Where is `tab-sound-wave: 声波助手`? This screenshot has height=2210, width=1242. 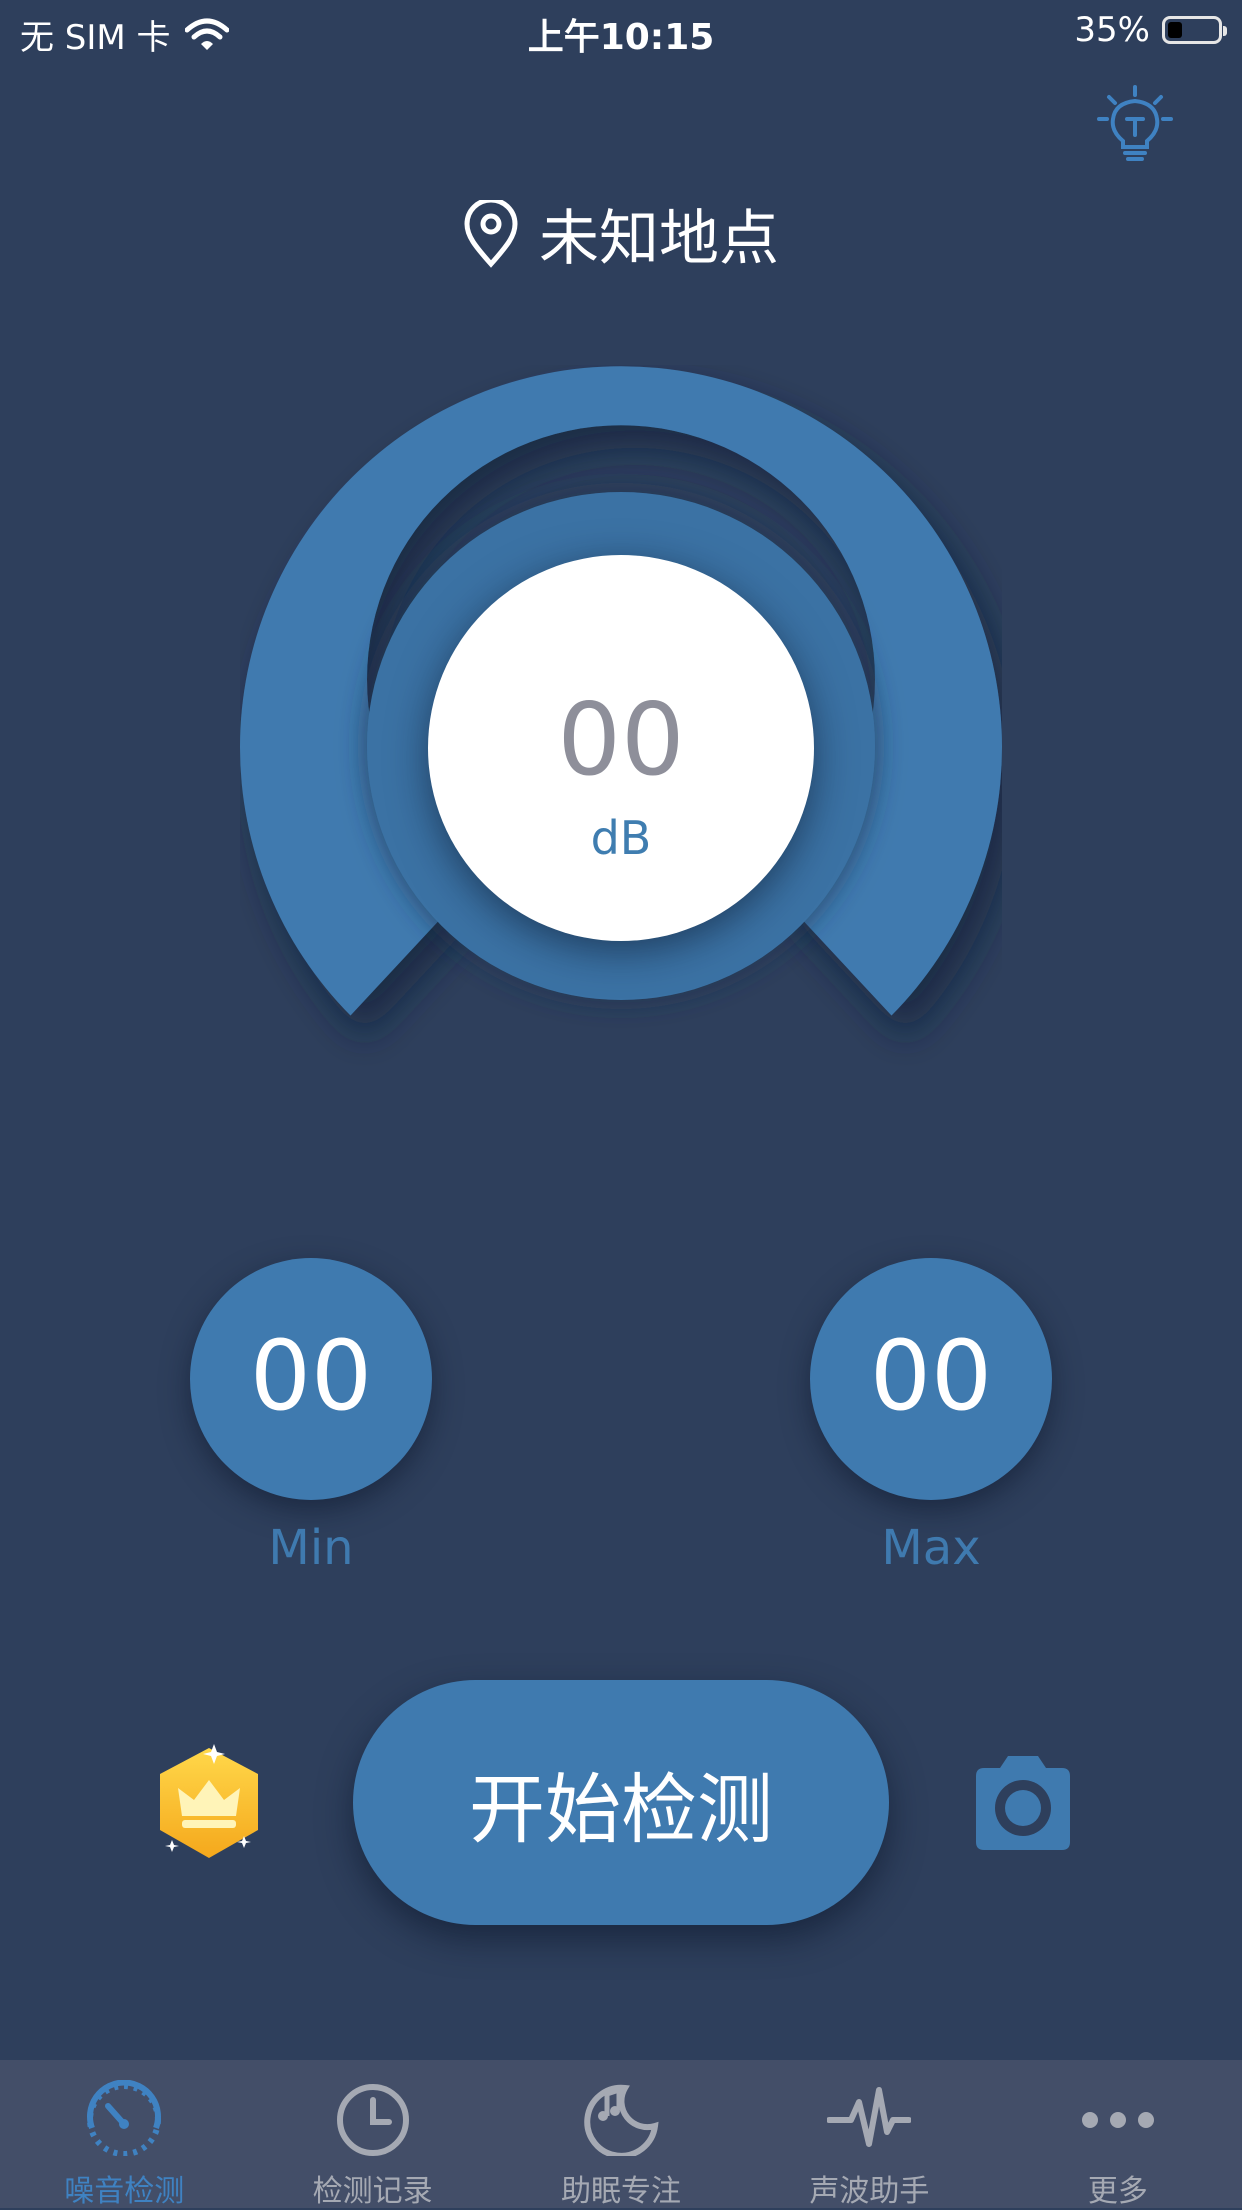
tab-sound-wave: 声波助手 is located at coordinates (869, 2134).